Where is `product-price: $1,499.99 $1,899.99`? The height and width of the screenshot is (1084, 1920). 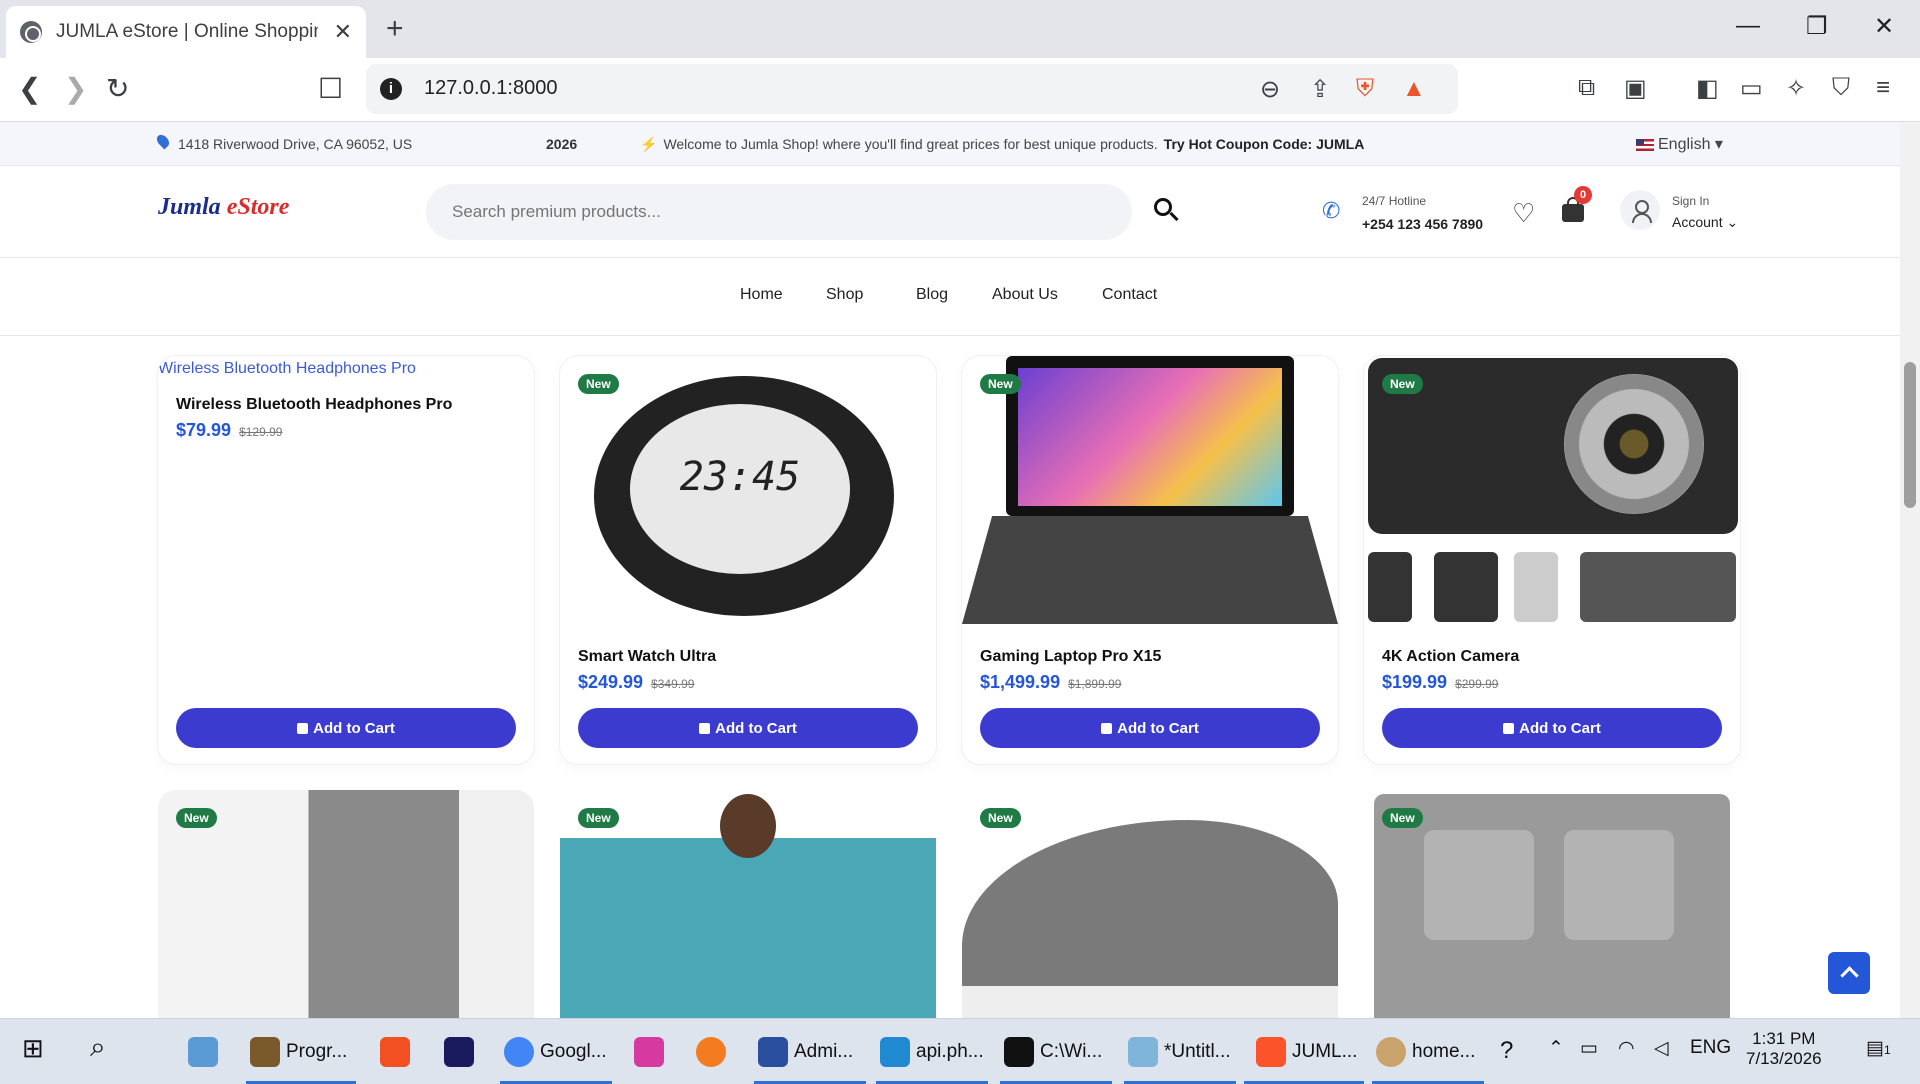
product-price: $1,499.99 $1,899.99 is located at coordinates (1051, 682).